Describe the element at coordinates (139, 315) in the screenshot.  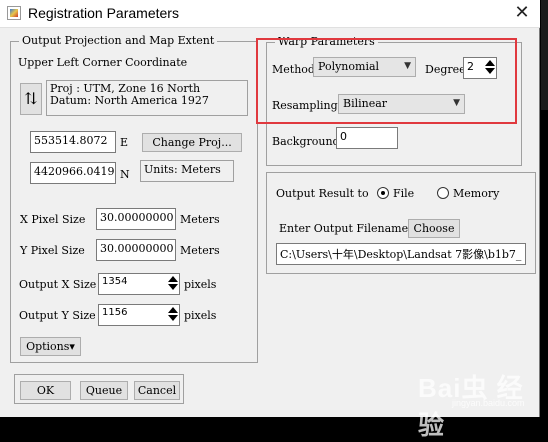
I see `output-y-size-stepper: 1156` at that location.